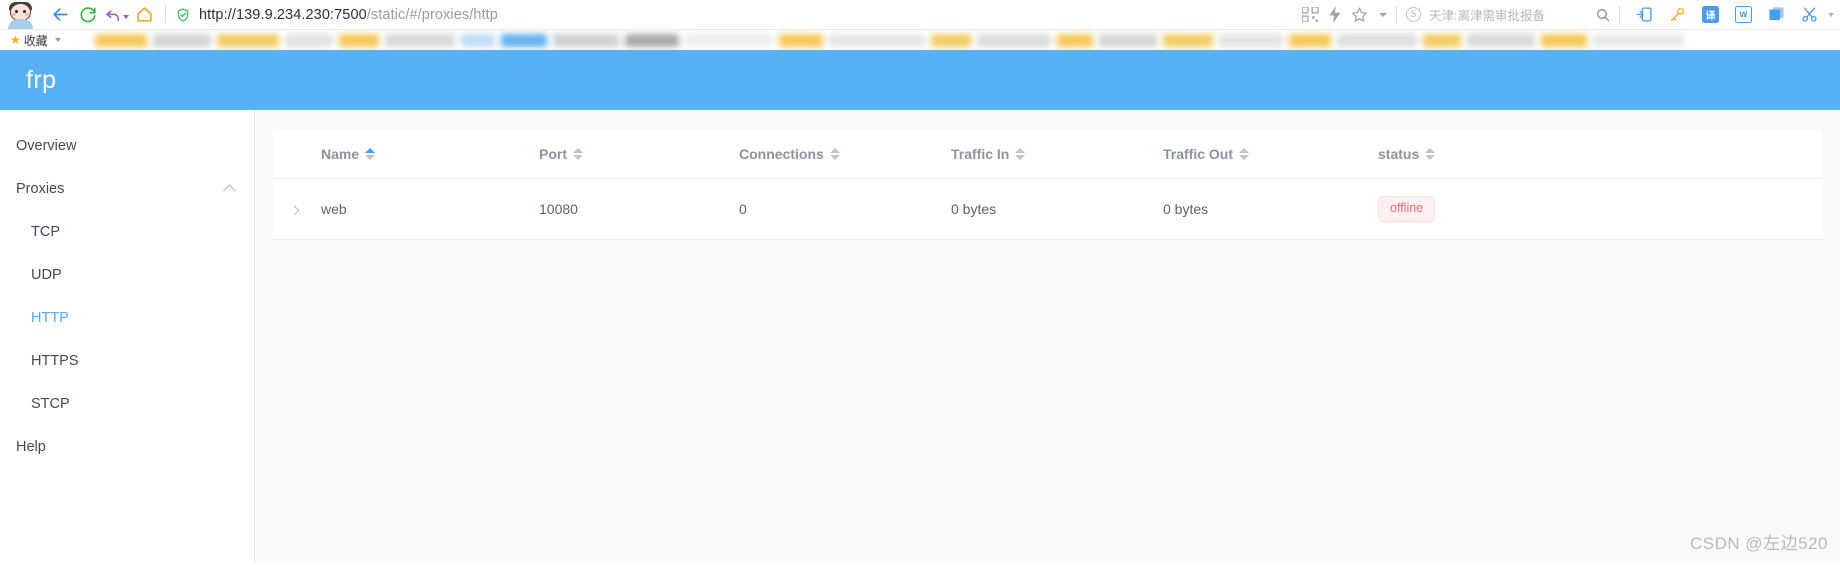 This screenshot has height=565, width=1840. Describe the element at coordinates (60, 15) in the screenshot. I see `back-arrow-icon` at that location.